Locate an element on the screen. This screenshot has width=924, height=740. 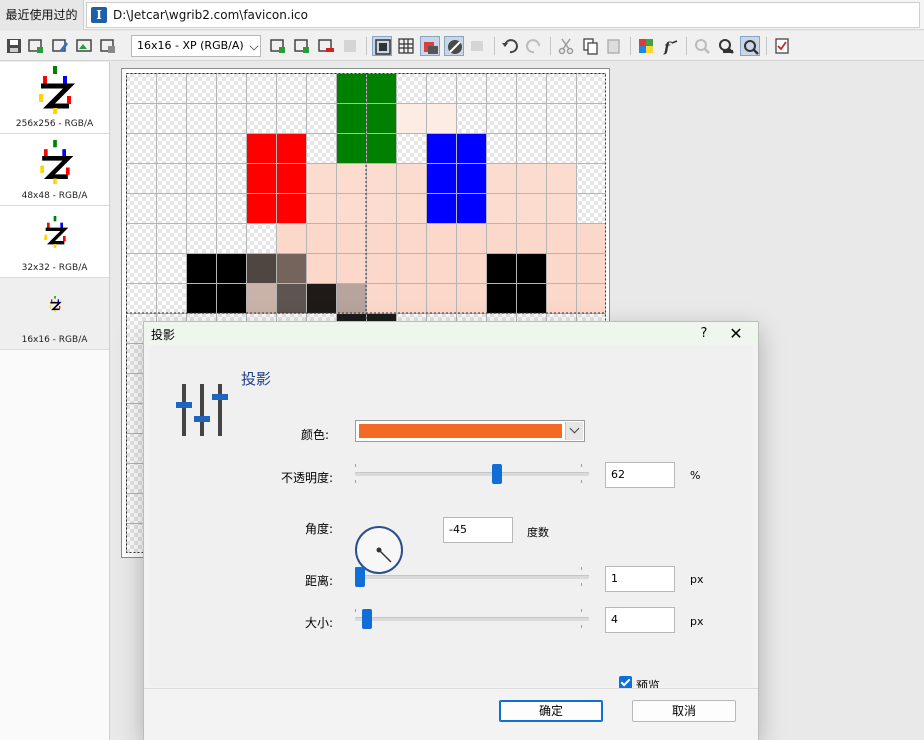
pixel-black is located at coordinates (516, 283).